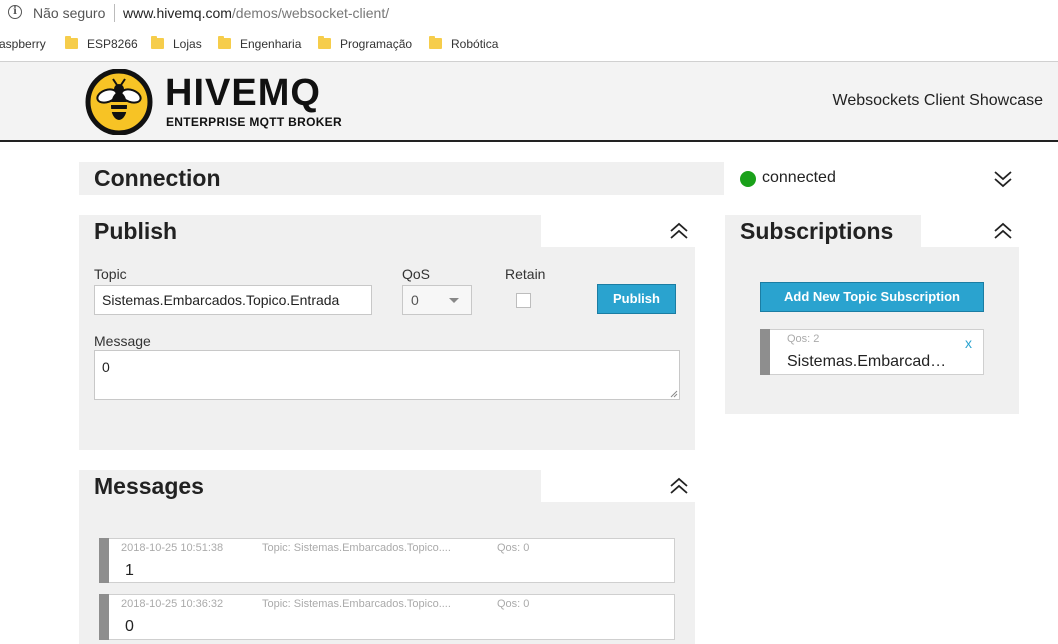 The height and width of the screenshot is (644, 1058). What do you see at coordinates (803, 339) in the screenshot?
I see `subscription-qos: Qos: 2` at bounding box center [803, 339].